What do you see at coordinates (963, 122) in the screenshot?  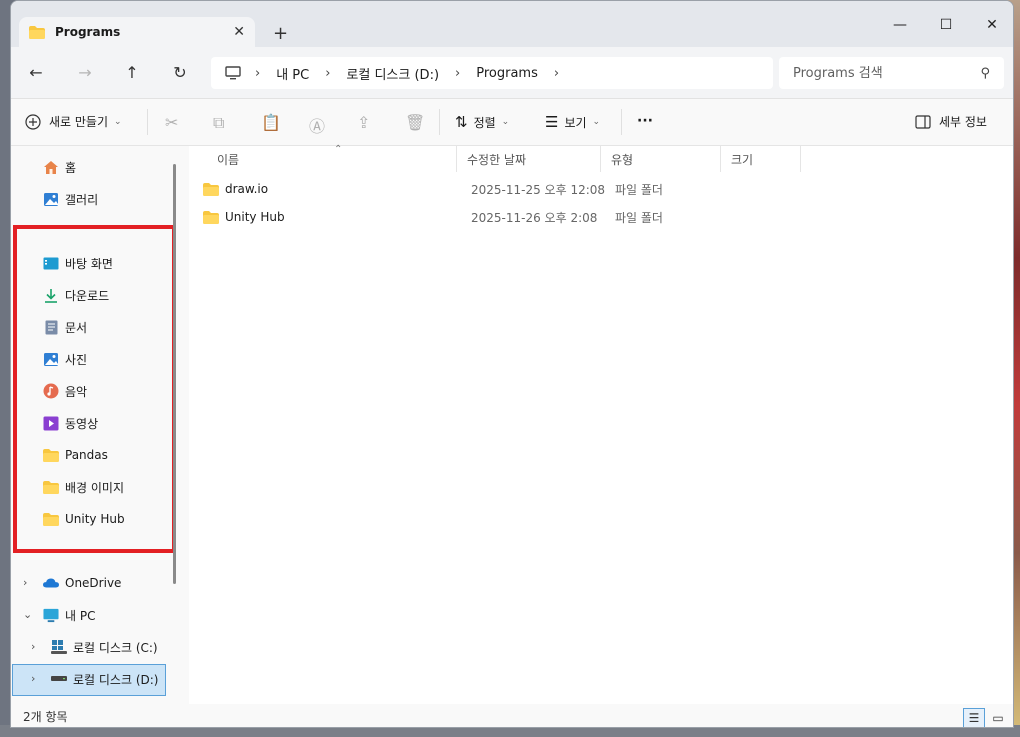 I see `details-button-label: 세부 정보` at bounding box center [963, 122].